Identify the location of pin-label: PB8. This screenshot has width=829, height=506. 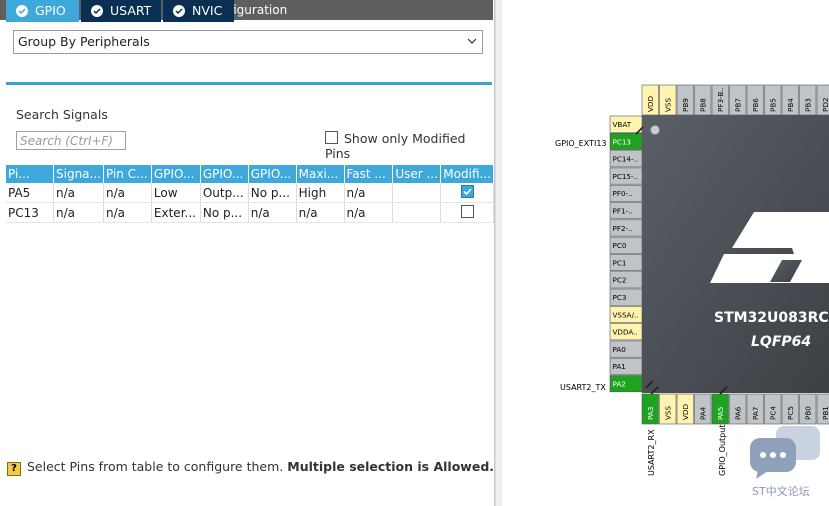
(703, 105).